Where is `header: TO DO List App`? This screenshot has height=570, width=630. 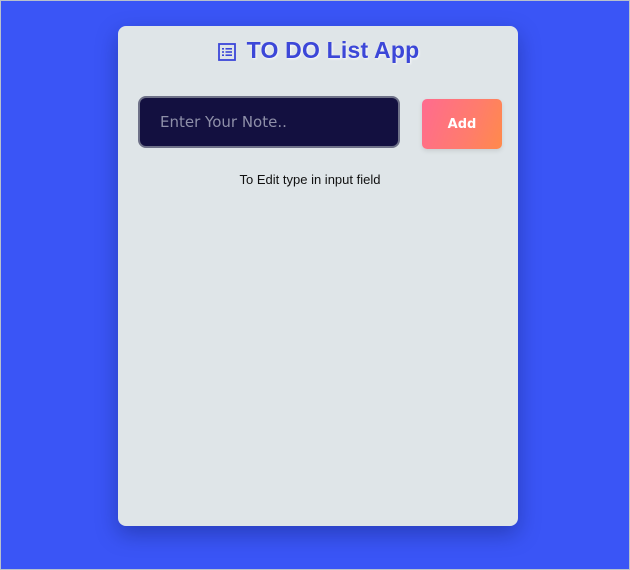
header: TO DO List App is located at coordinates (318, 50).